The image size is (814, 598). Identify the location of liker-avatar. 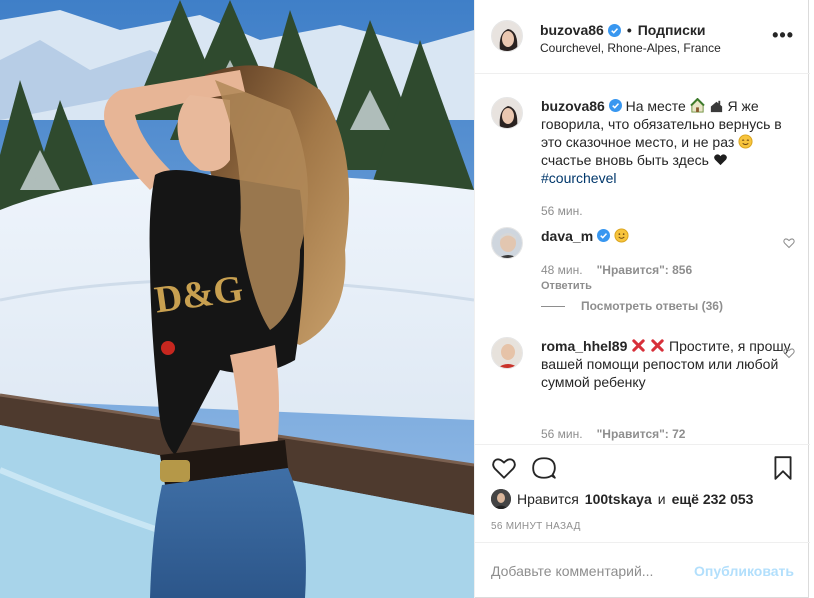
(501, 499).